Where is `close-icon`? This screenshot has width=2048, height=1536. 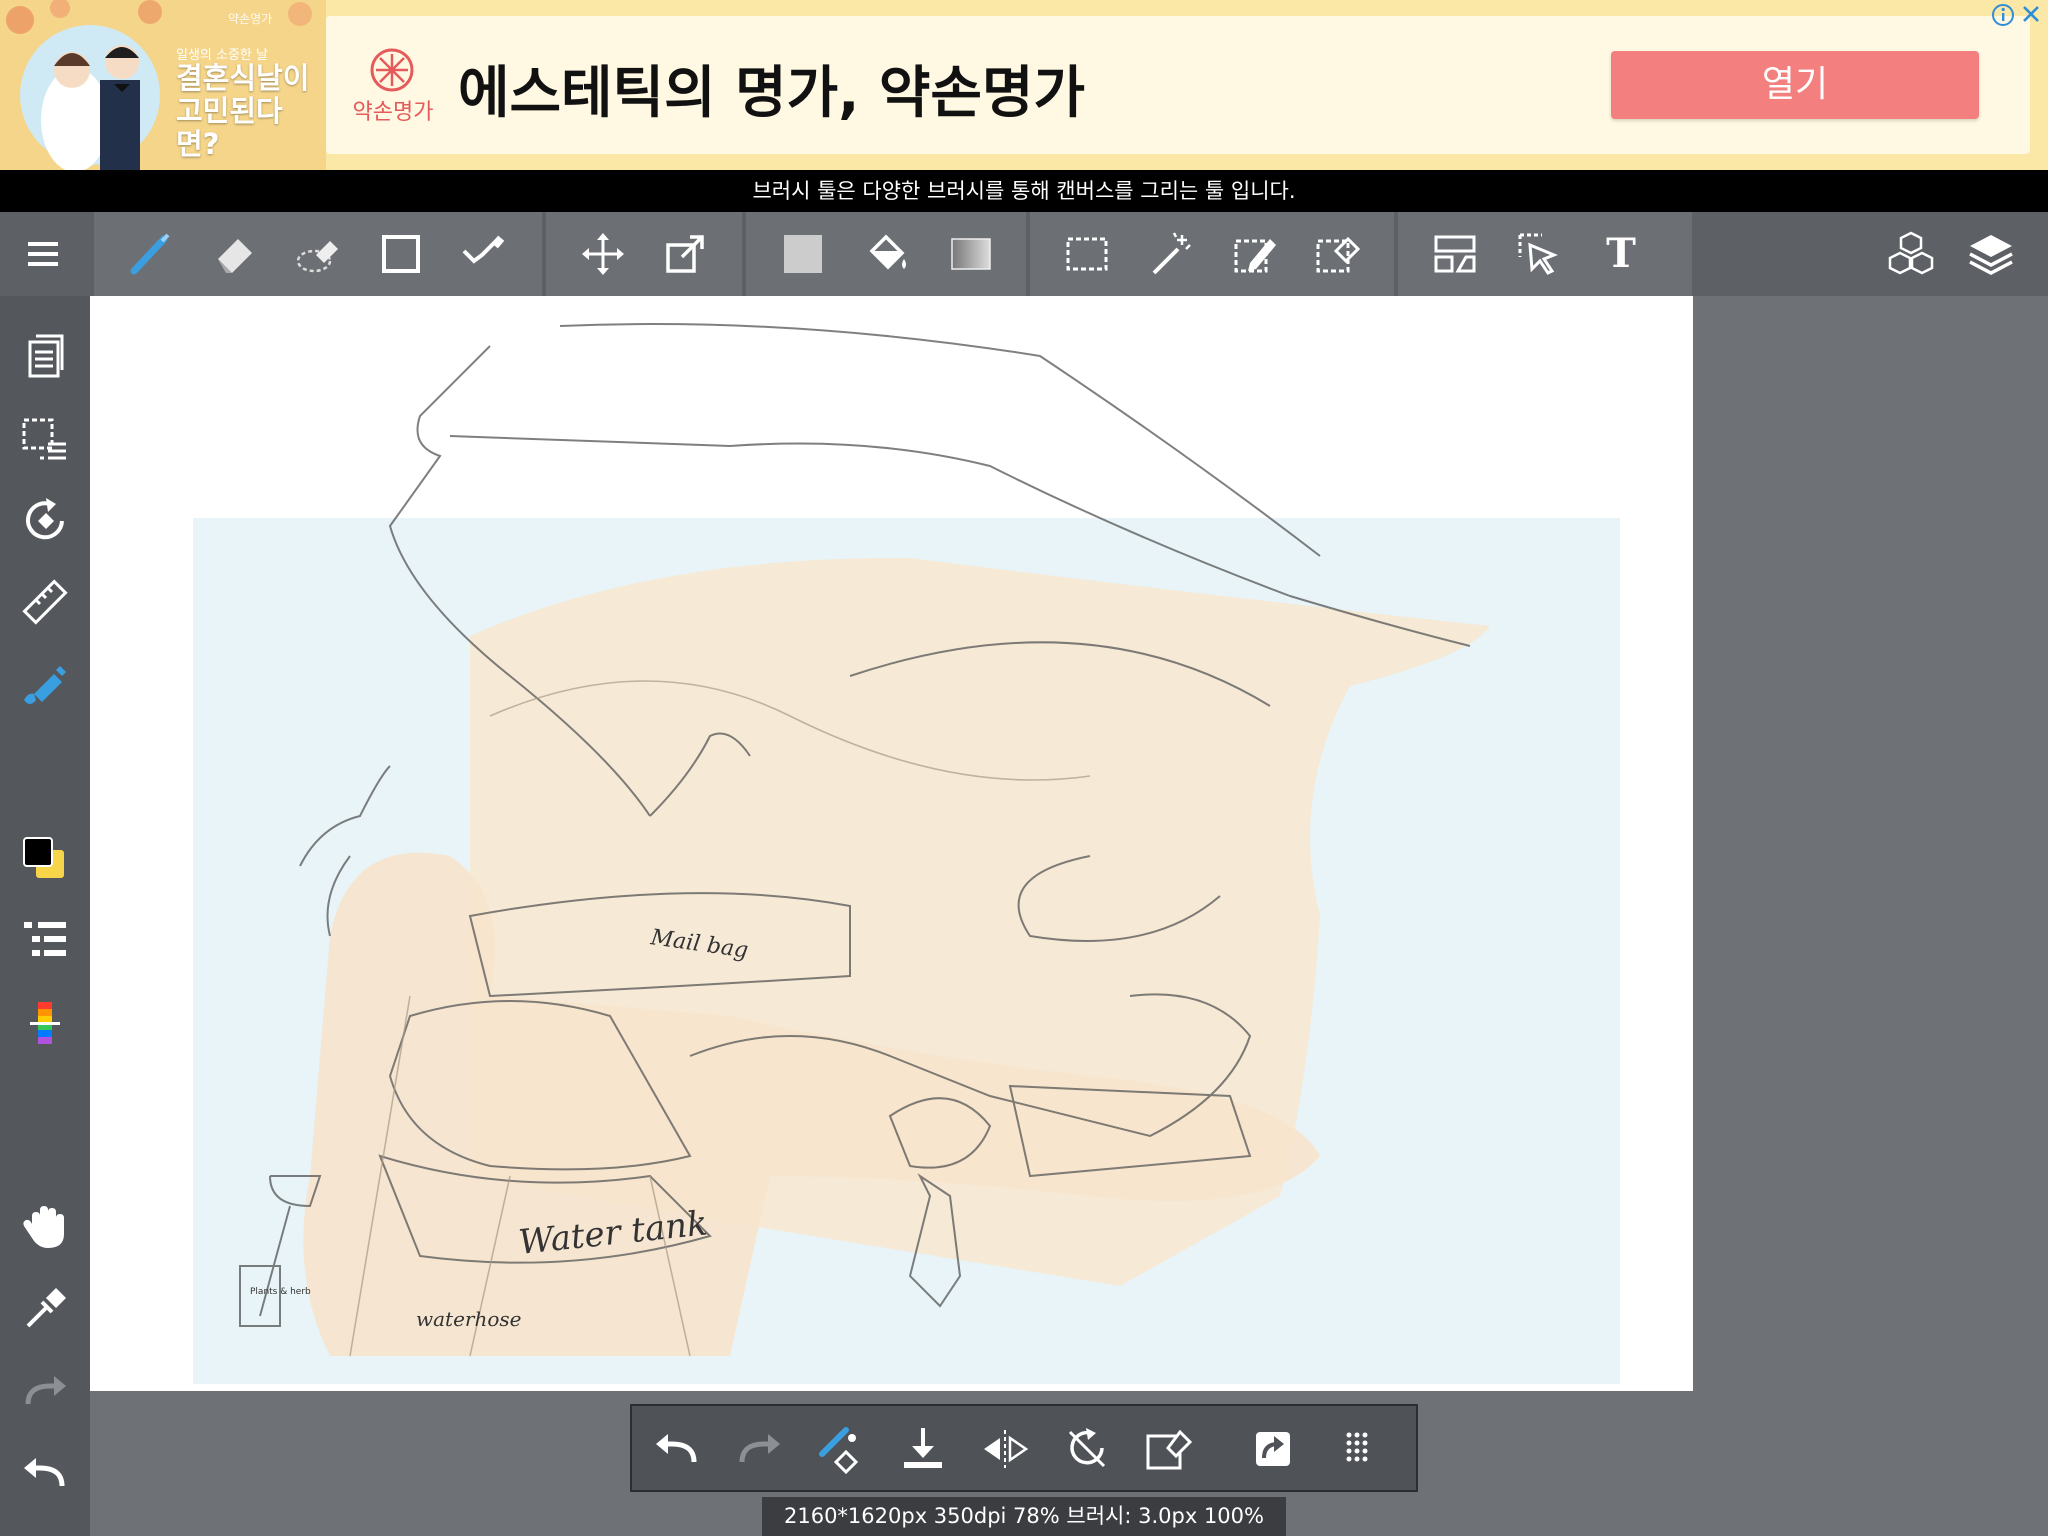
close-icon is located at coordinates (2031, 14).